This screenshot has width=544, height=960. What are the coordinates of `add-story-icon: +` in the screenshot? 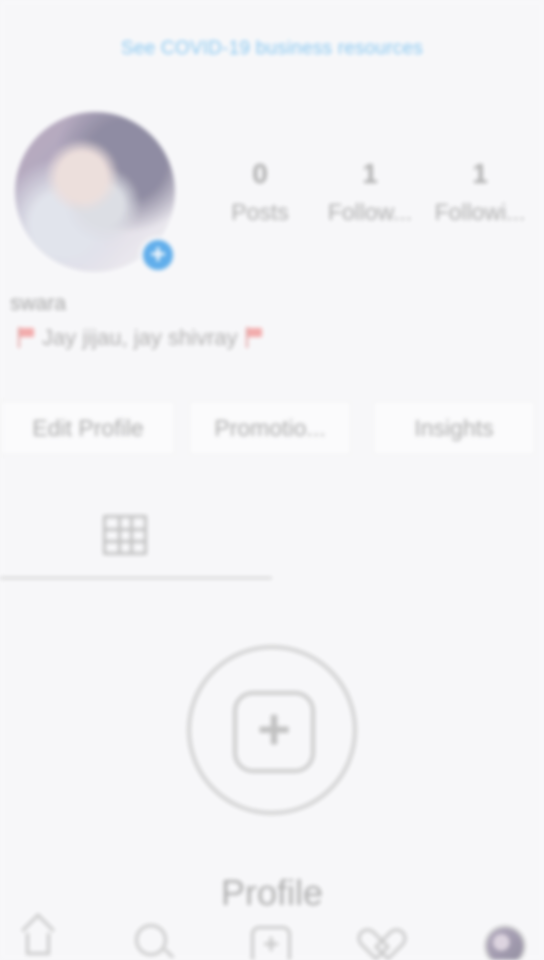 It's located at (158, 255).